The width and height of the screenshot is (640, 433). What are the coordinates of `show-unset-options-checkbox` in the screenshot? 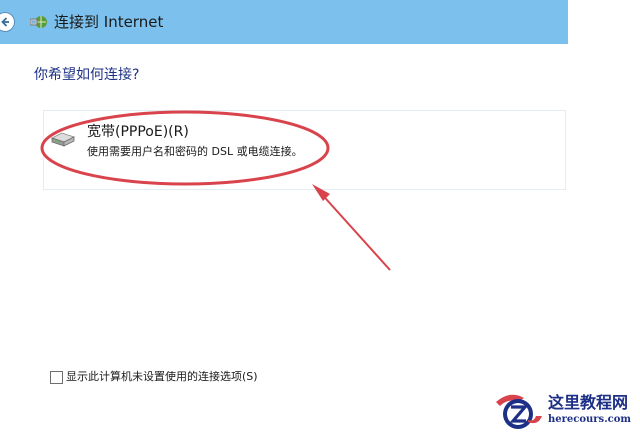 It's located at (56, 377).